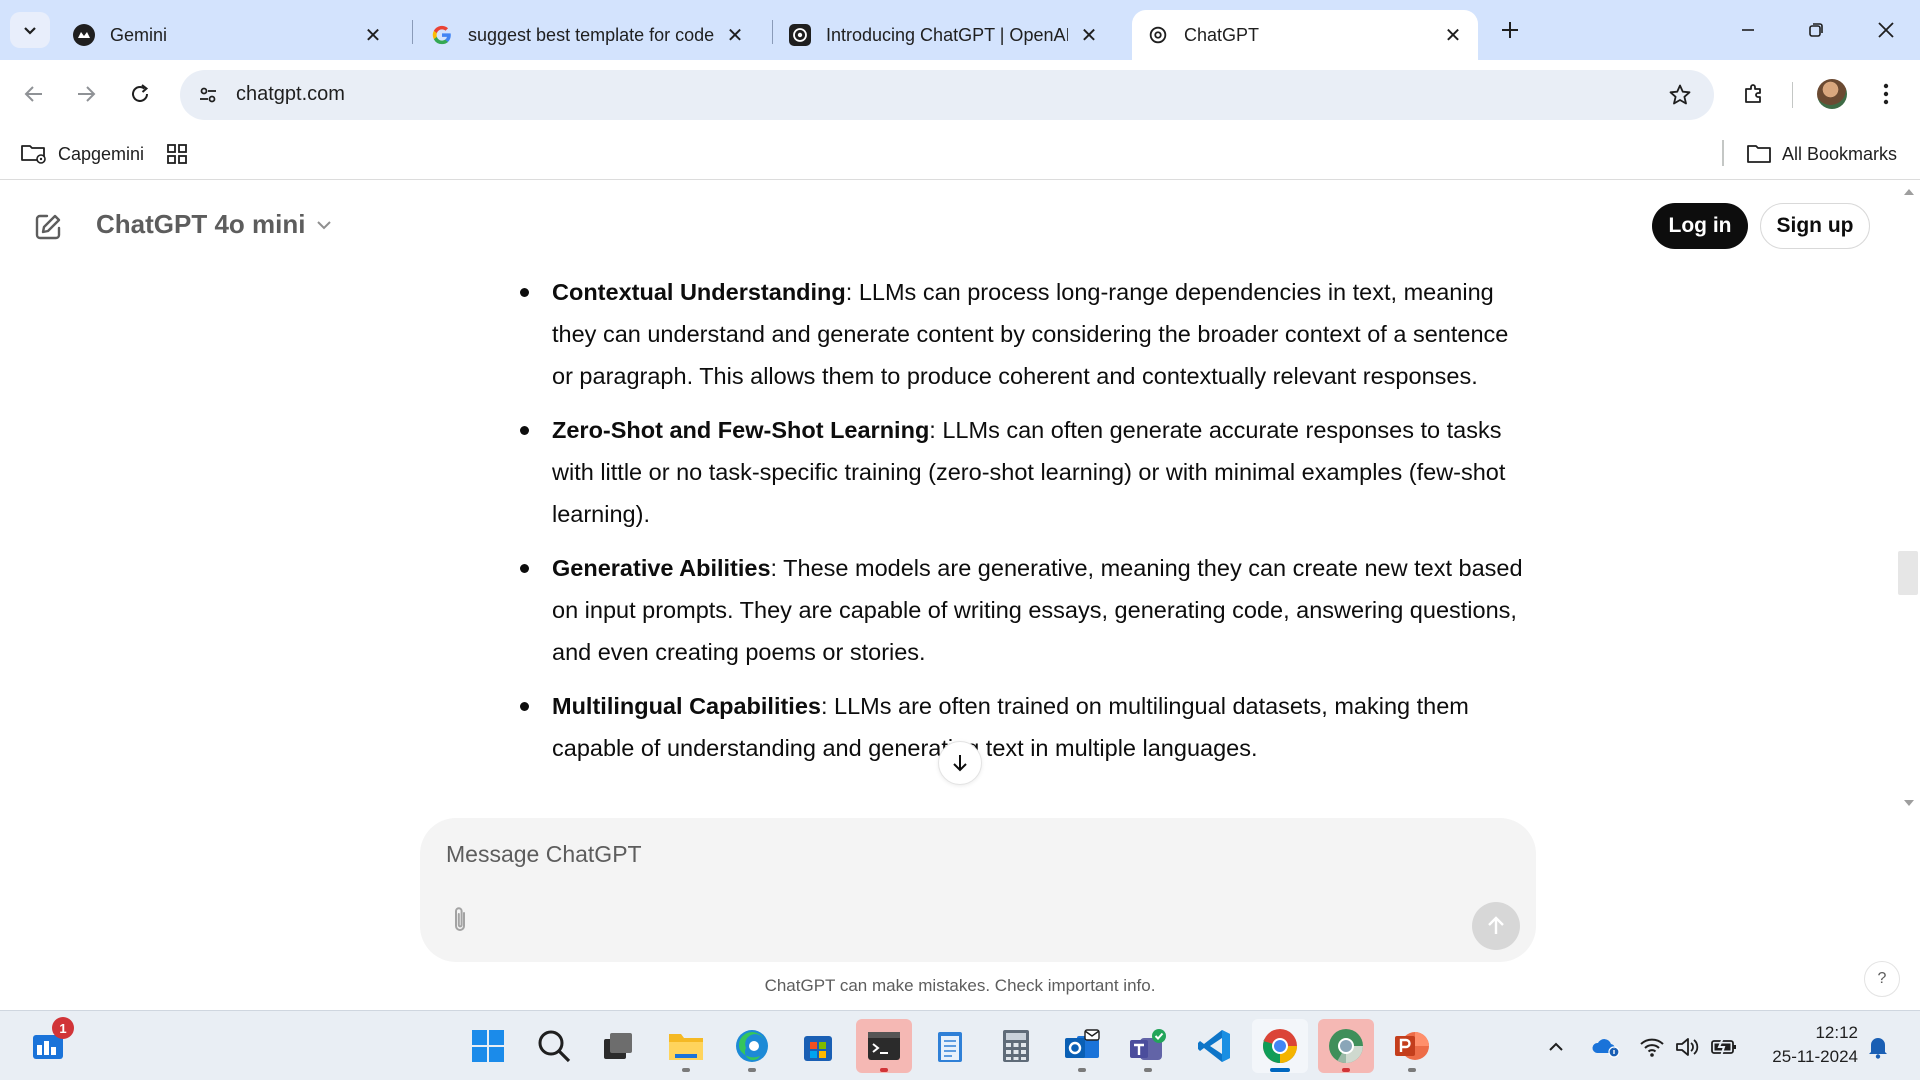 Image resolution: width=1920 pixels, height=1080 pixels. I want to click on search-button, so click(554, 1046).